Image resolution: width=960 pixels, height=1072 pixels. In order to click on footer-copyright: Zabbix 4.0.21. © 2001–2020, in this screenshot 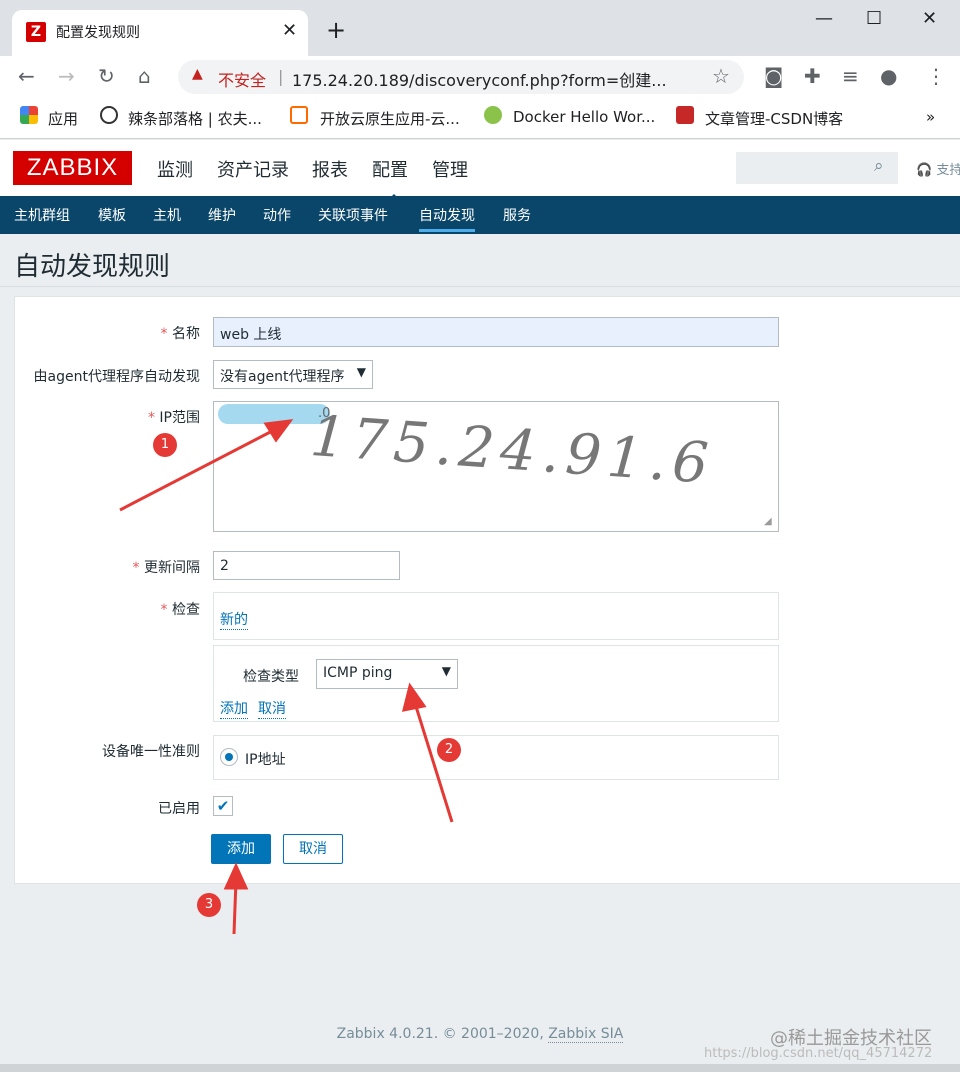, I will do `click(440, 1034)`.